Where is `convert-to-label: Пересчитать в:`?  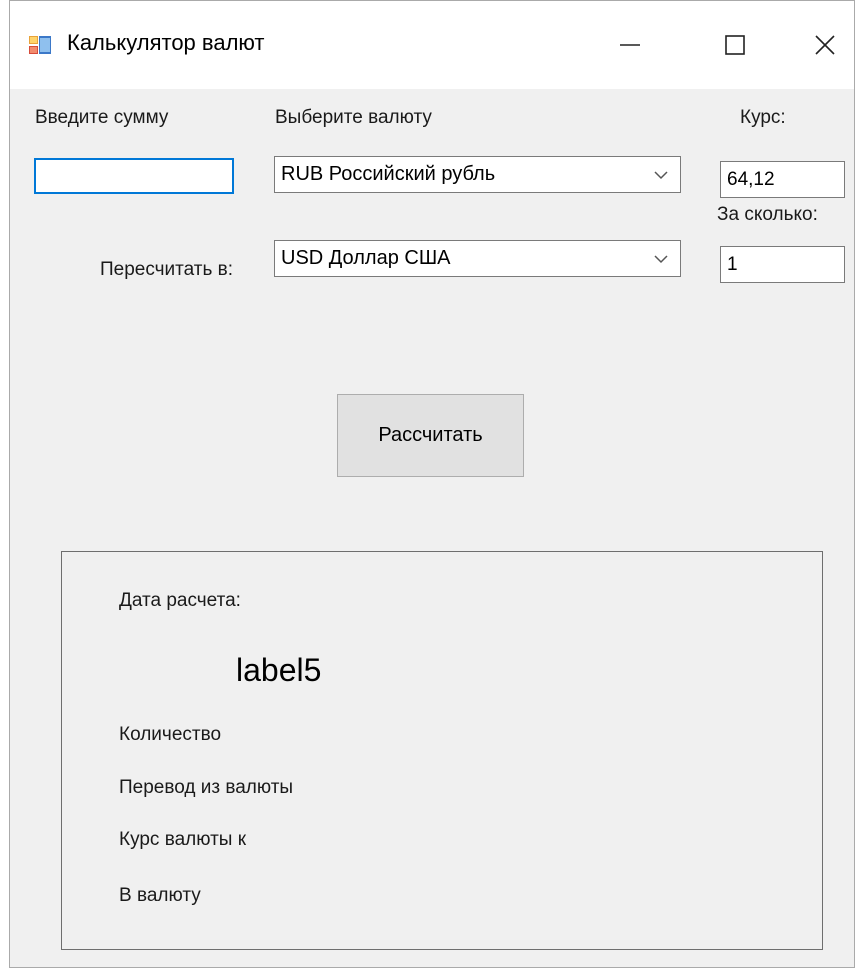
convert-to-label: Пересчитать в: is located at coordinates (167, 269).